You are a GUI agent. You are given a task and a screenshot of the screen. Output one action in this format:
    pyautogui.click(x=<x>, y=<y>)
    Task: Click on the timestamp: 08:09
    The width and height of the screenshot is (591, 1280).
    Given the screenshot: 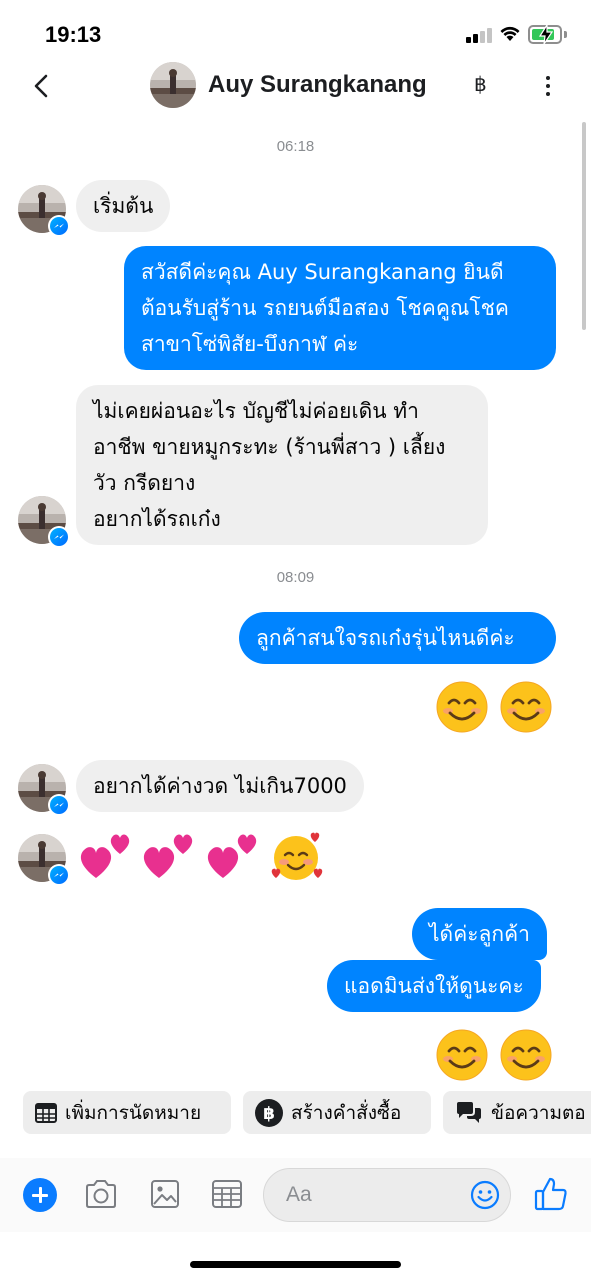 What is the action you would take?
    pyautogui.click(x=295, y=577)
    